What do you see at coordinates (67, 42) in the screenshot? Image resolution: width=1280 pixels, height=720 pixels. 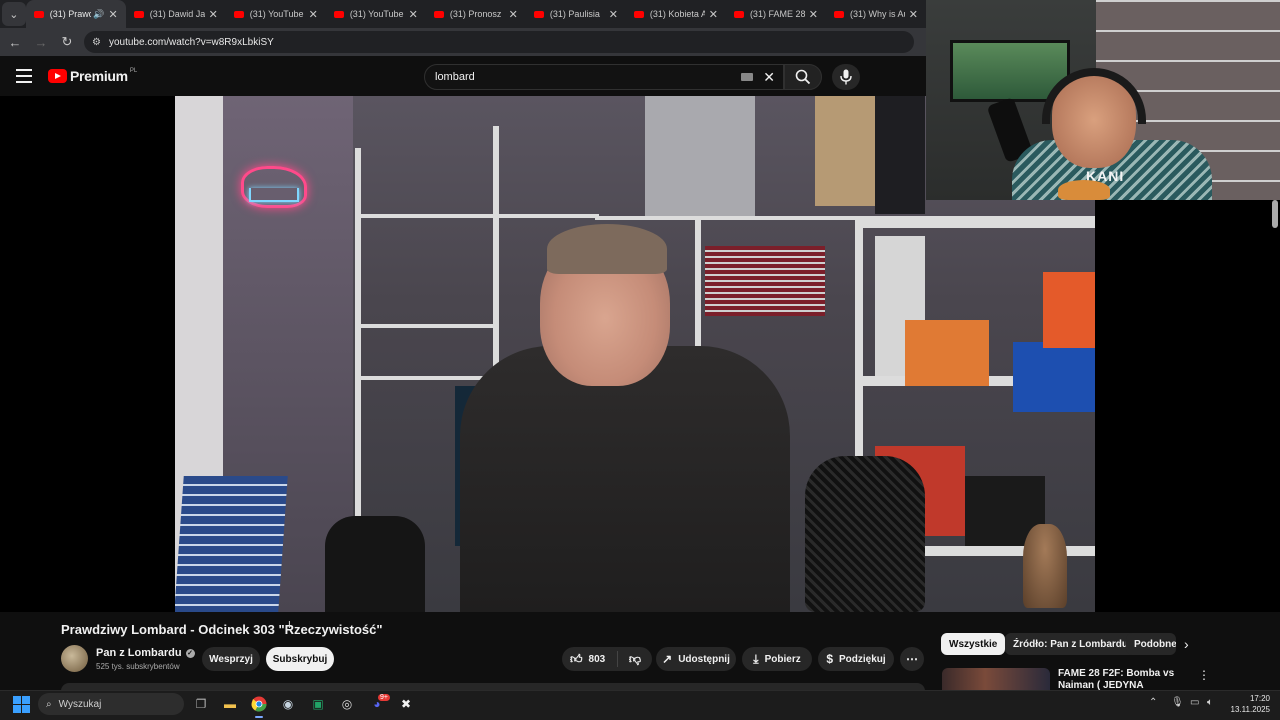 I see `reload-icon: ↻` at bounding box center [67, 42].